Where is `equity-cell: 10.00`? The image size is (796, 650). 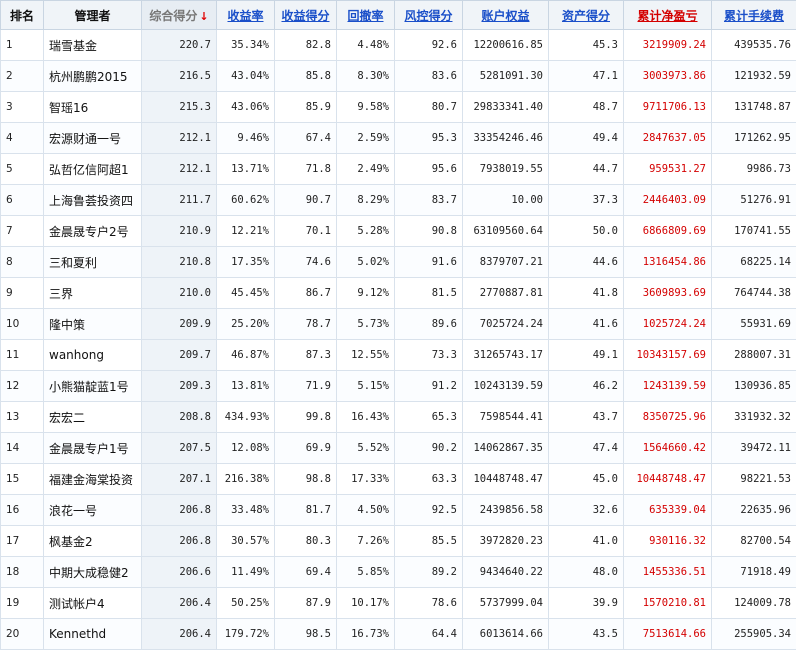 equity-cell: 10.00 is located at coordinates (506, 200).